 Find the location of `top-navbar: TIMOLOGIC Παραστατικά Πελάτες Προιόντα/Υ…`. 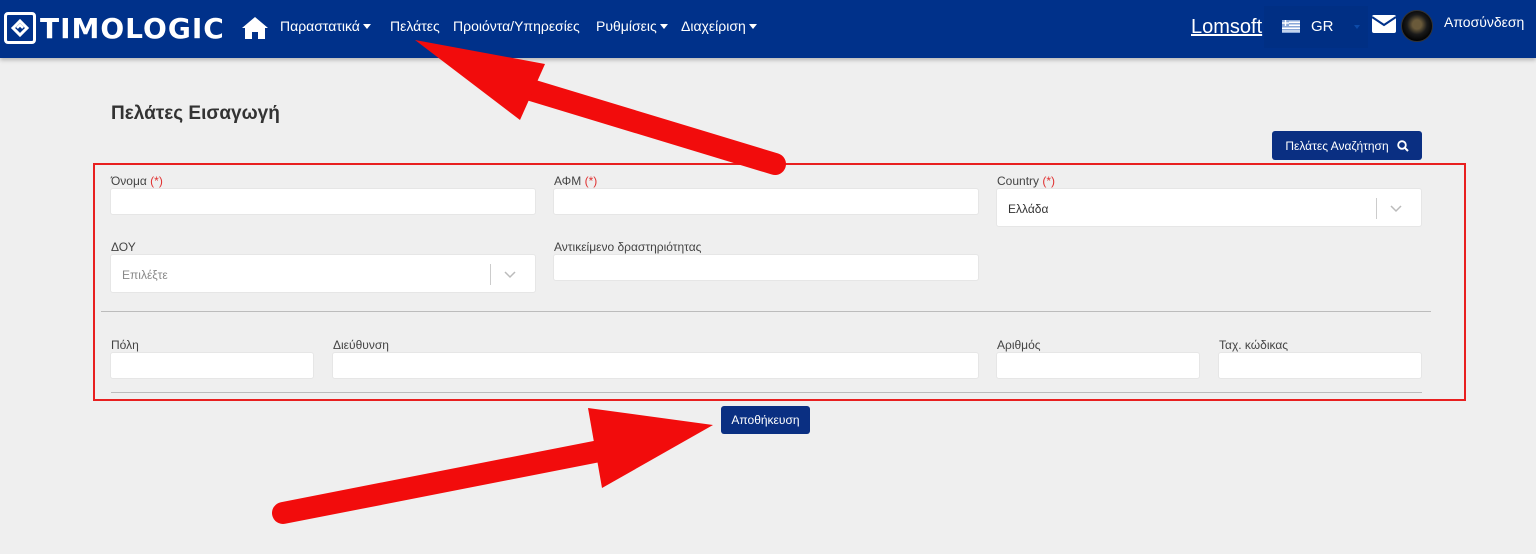

top-navbar: TIMOLOGIC Παραστατικά Πελάτες Προιόντα/Υ… is located at coordinates (768, 29).